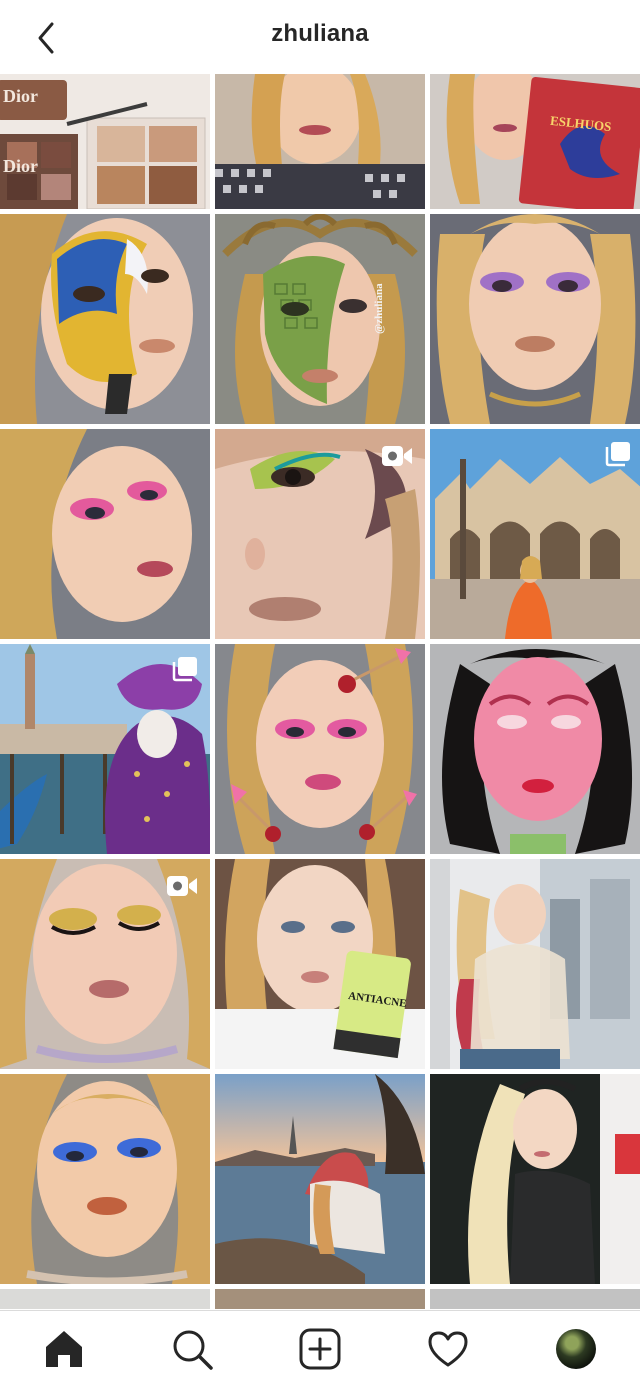 Image resolution: width=640 pixels, height=1387 pixels. What do you see at coordinates (448, 1349) in the screenshot?
I see `heart-icon` at bounding box center [448, 1349].